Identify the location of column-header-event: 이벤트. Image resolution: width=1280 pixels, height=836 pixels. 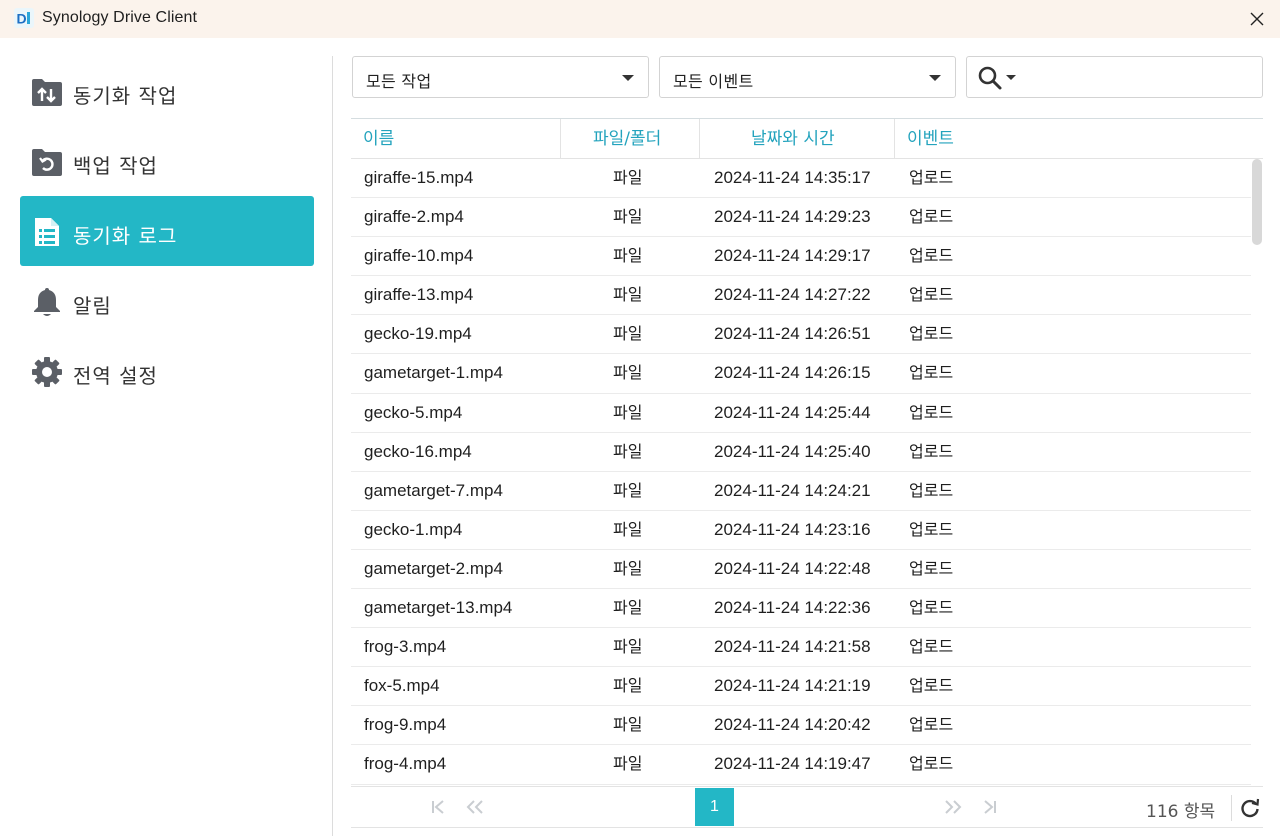
(930, 139).